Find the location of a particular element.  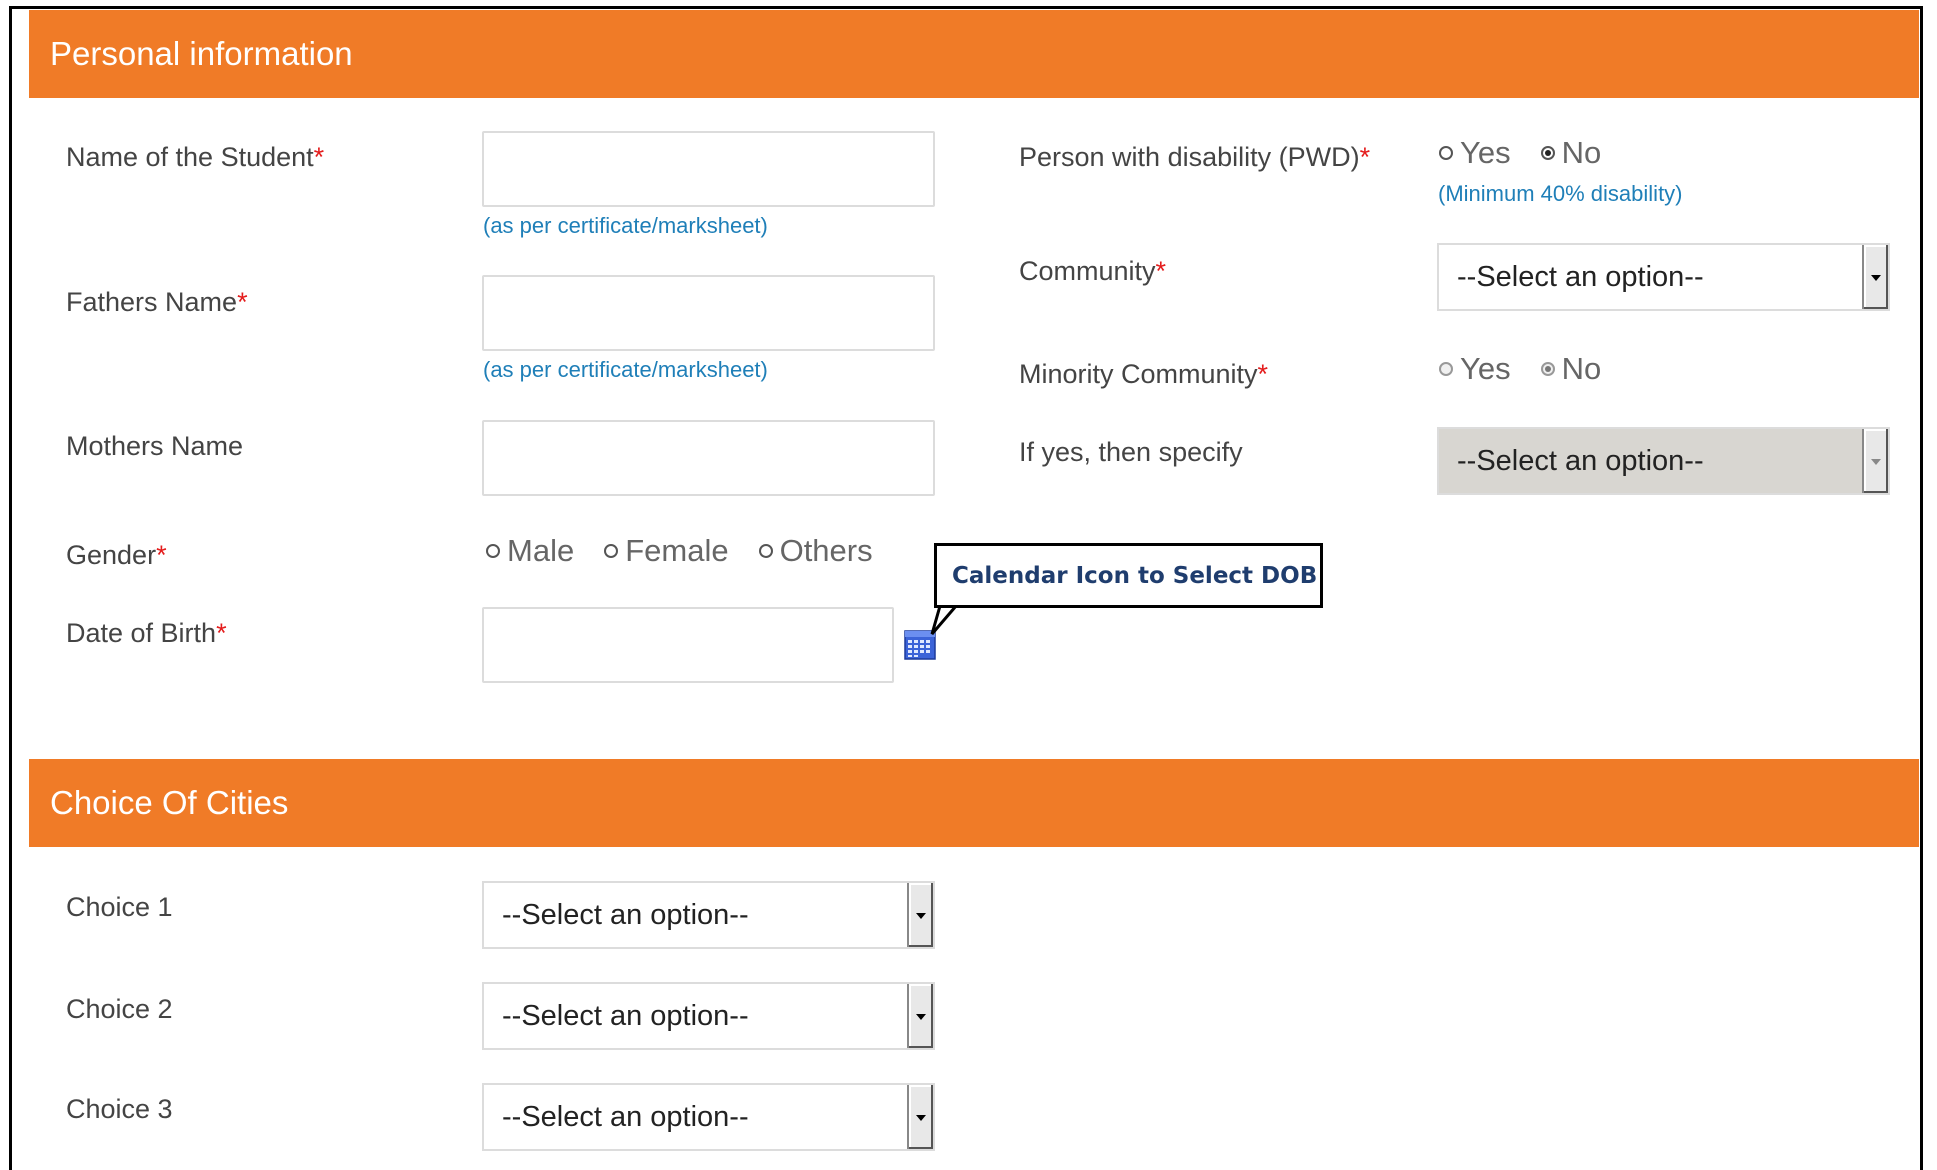

calendar-callout: Calendar Icon to Select DOB is located at coordinates (1128, 575).